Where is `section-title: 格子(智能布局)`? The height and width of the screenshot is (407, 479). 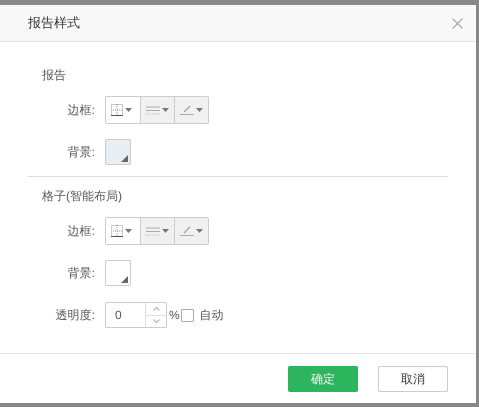
section-title: 格子(智能布局) is located at coordinates (82, 196).